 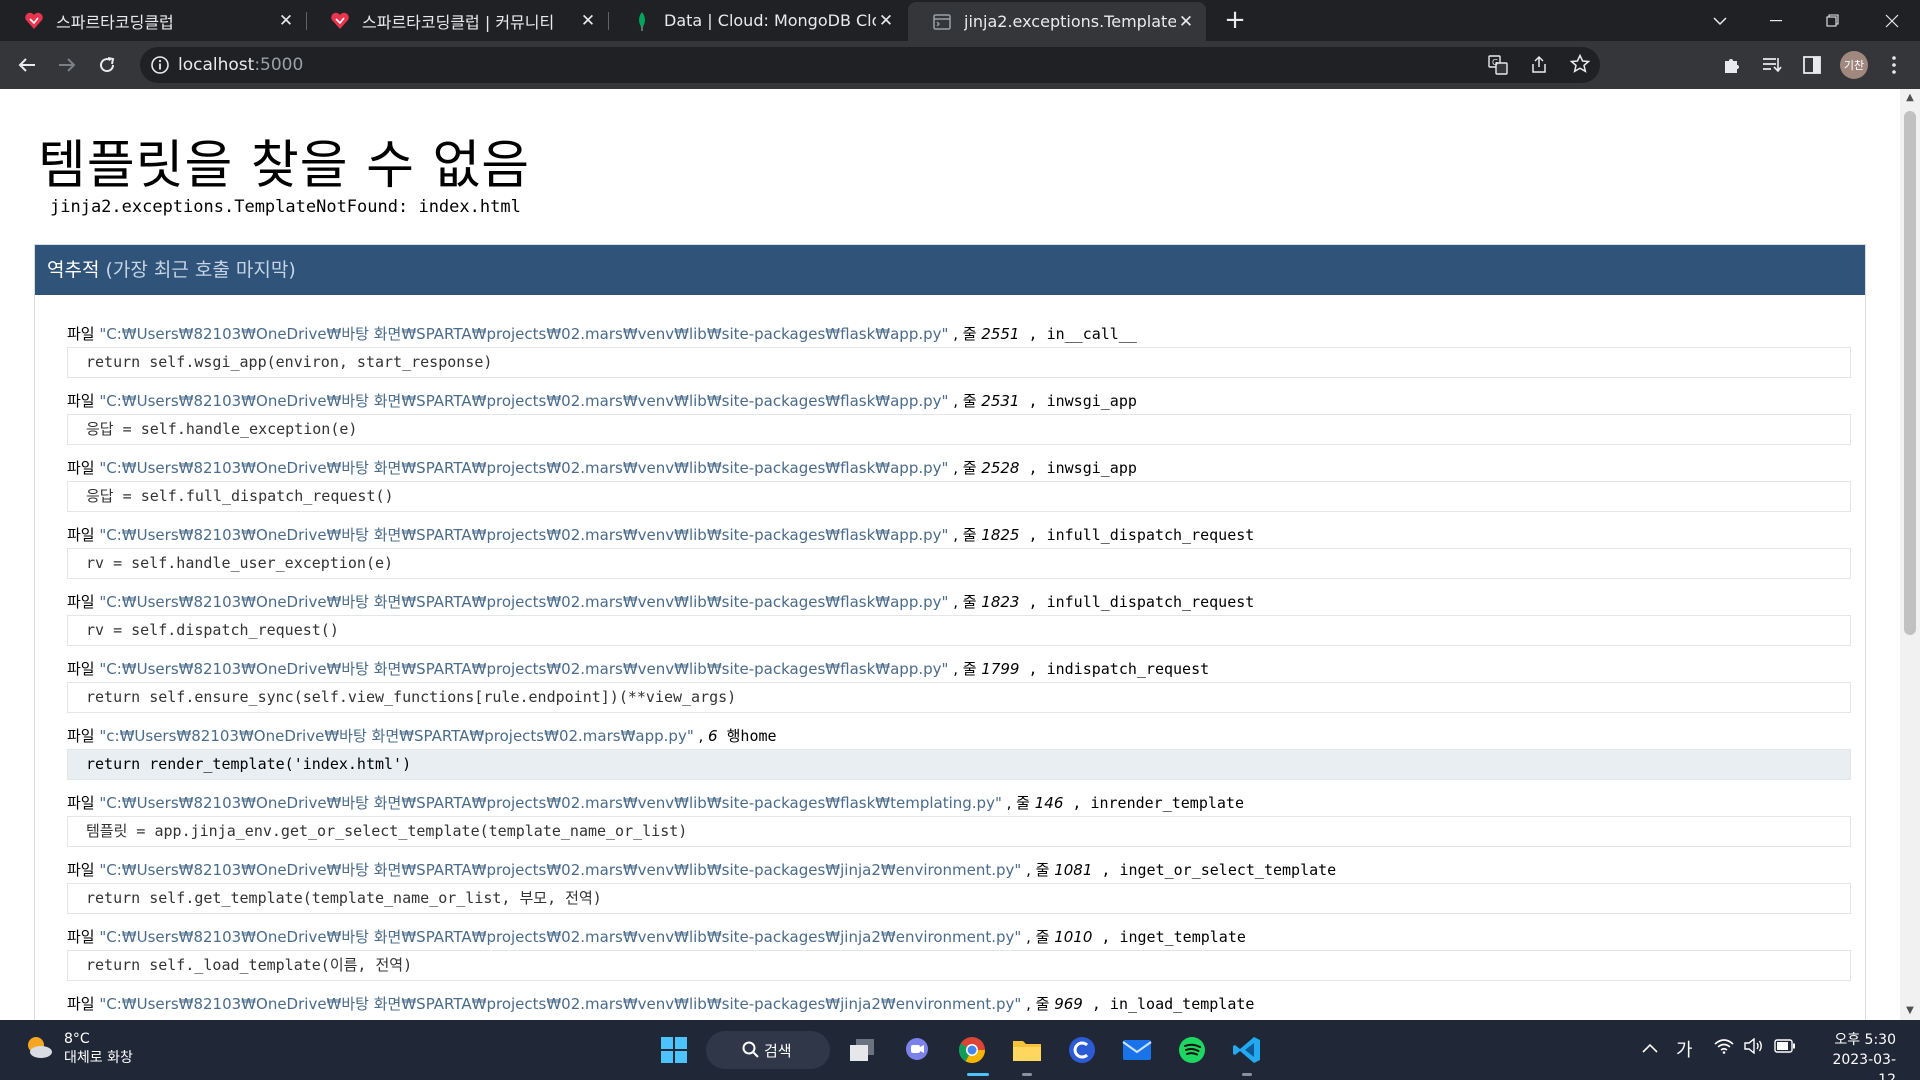 What do you see at coordinates (1772, 65) in the screenshot?
I see `reading-list-icon` at bounding box center [1772, 65].